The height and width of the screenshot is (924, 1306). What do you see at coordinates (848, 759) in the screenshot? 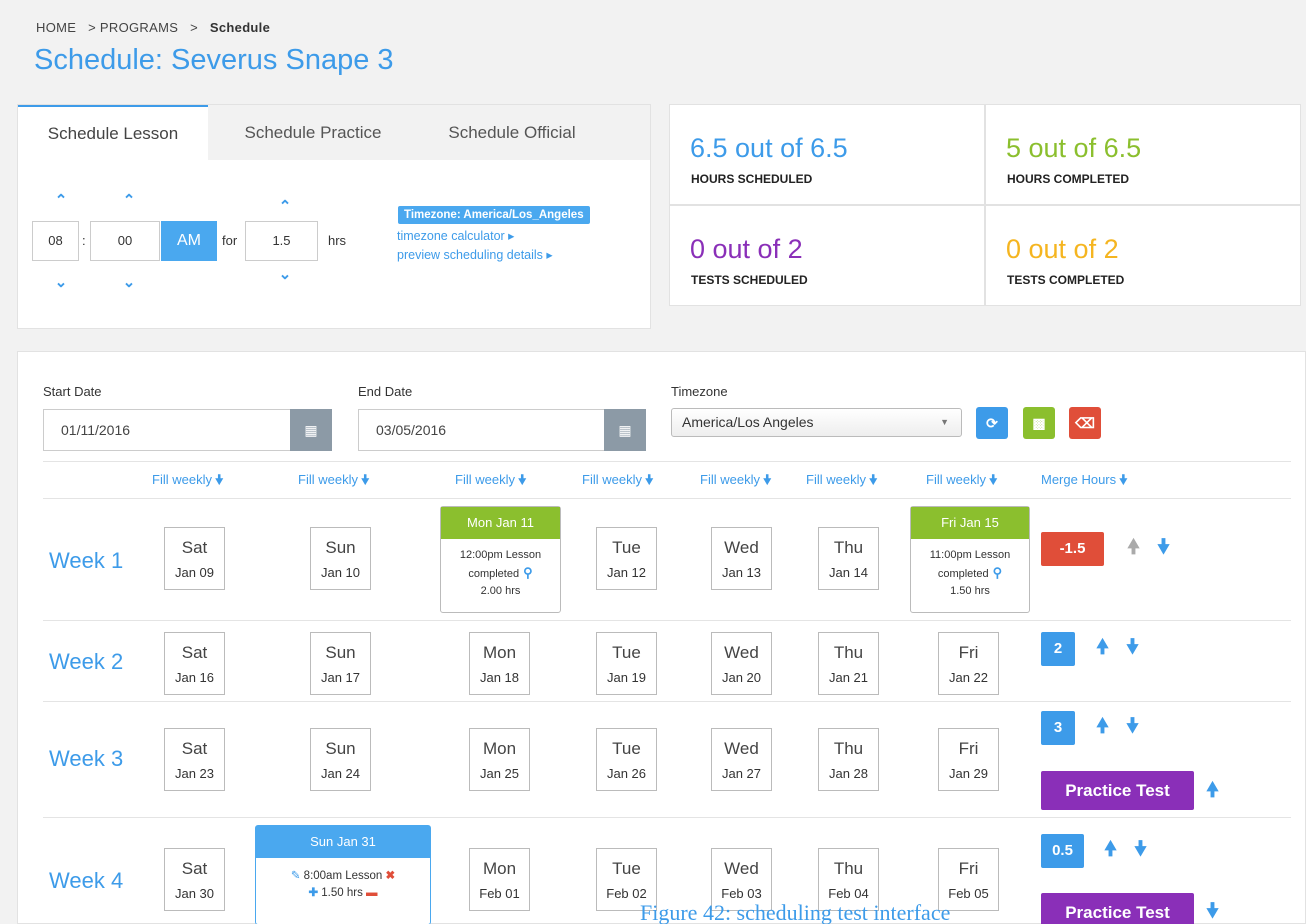
I see `day-cell: Thu Jan 28` at bounding box center [848, 759].